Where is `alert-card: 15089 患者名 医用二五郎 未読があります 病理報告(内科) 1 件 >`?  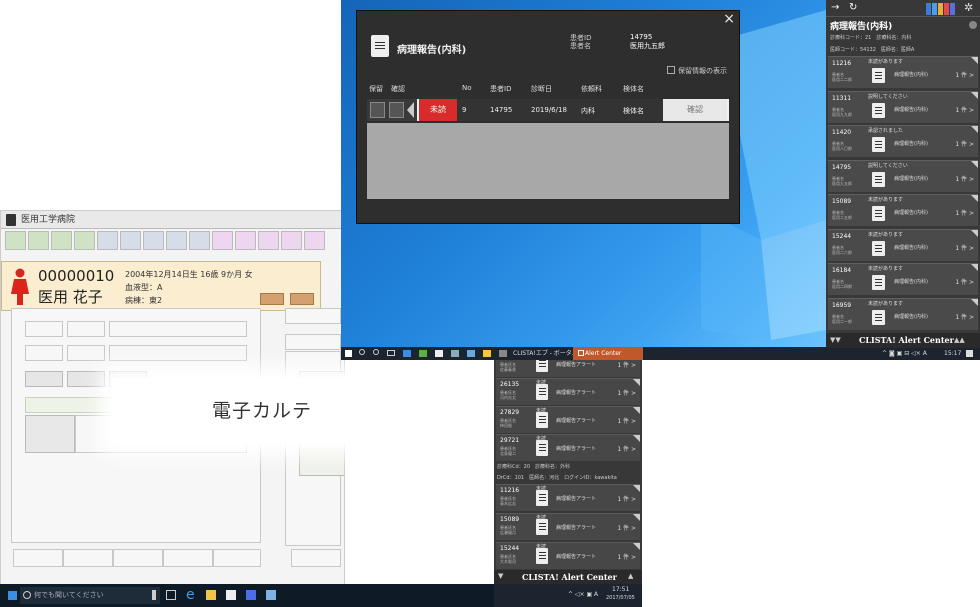
alert-card: 15089 患者名 医用二五郎 未読があります 病理報告(内科) 1 件 > is located at coordinates (903, 210).